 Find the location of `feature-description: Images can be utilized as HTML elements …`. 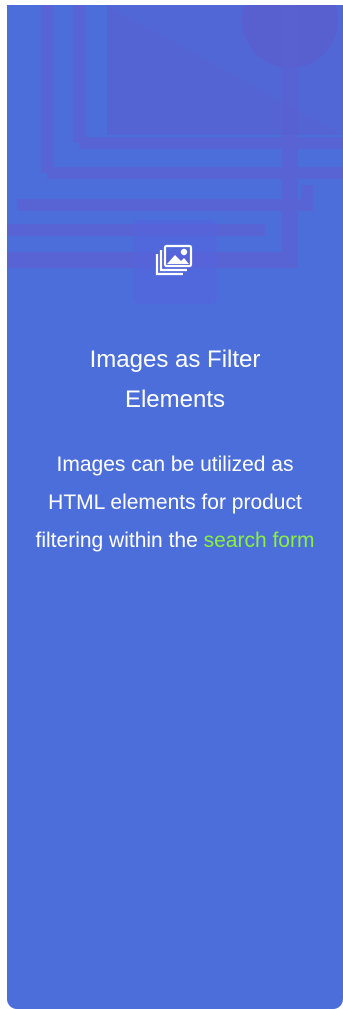

feature-description: Images can be utilized as HTML elements … is located at coordinates (175, 503).